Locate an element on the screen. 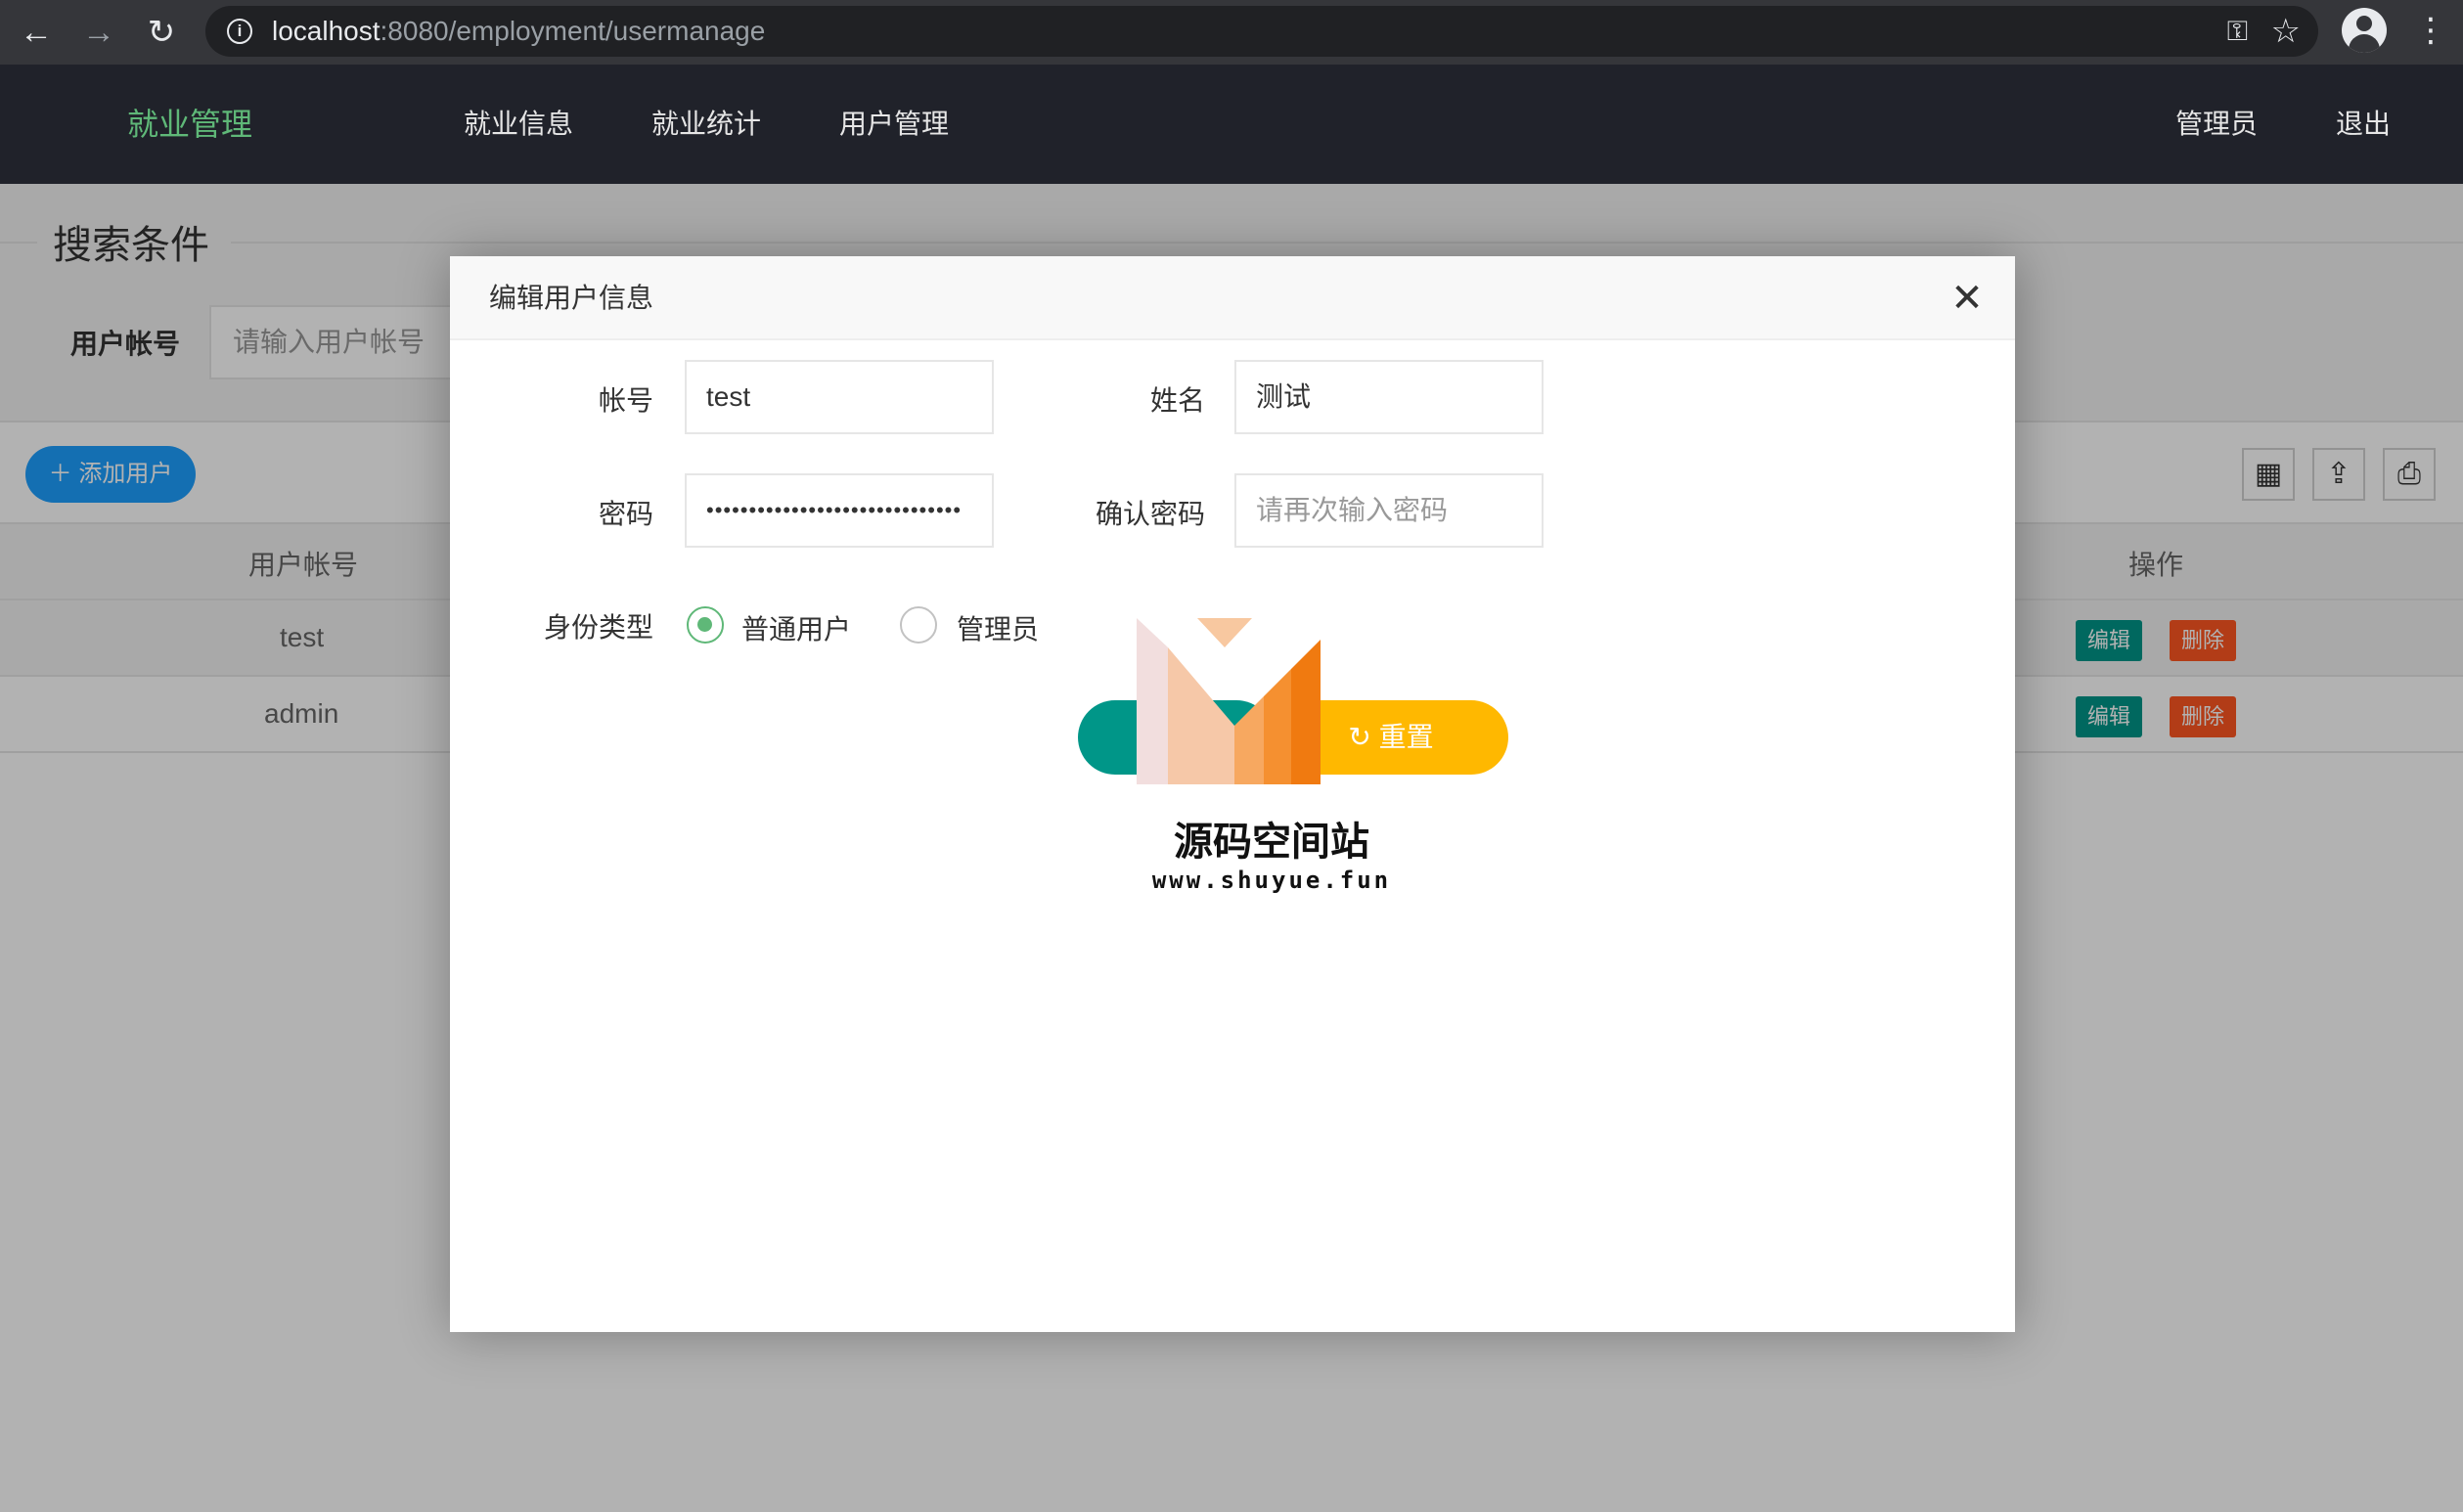 The width and height of the screenshot is (2463, 1512). url-path: :8080/employment/usermanage is located at coordinates (573, 31).